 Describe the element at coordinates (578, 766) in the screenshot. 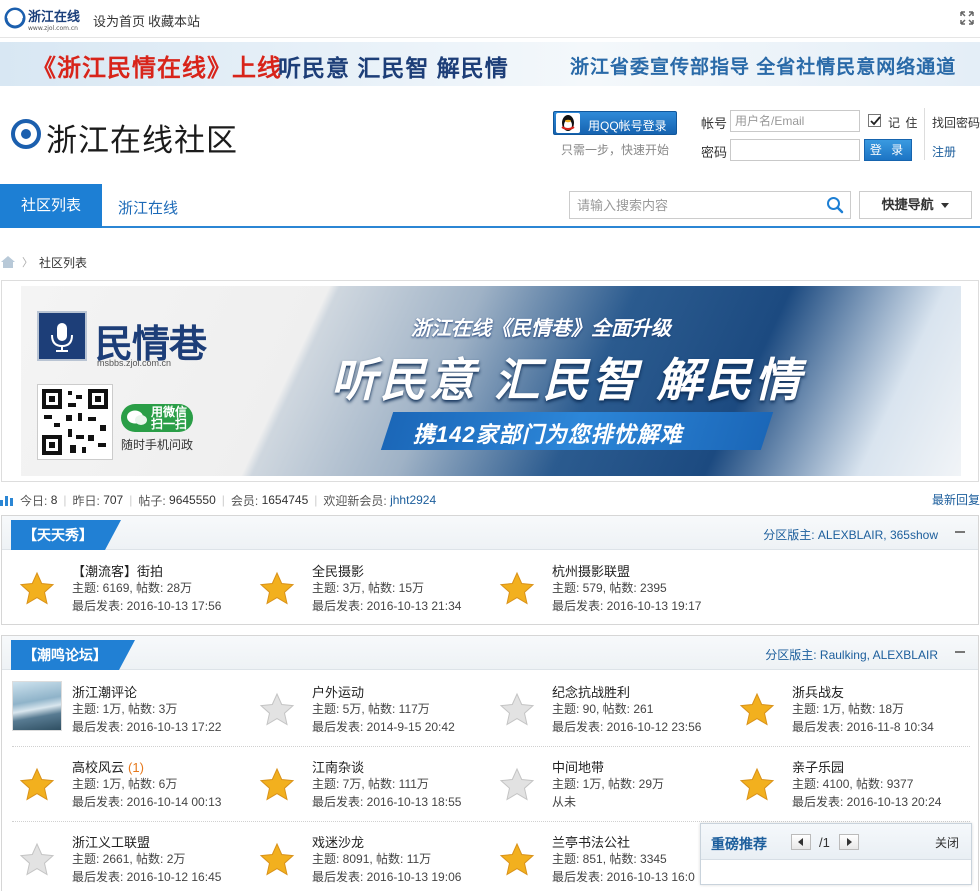

I see `forum-name: 中间地带` at that location.